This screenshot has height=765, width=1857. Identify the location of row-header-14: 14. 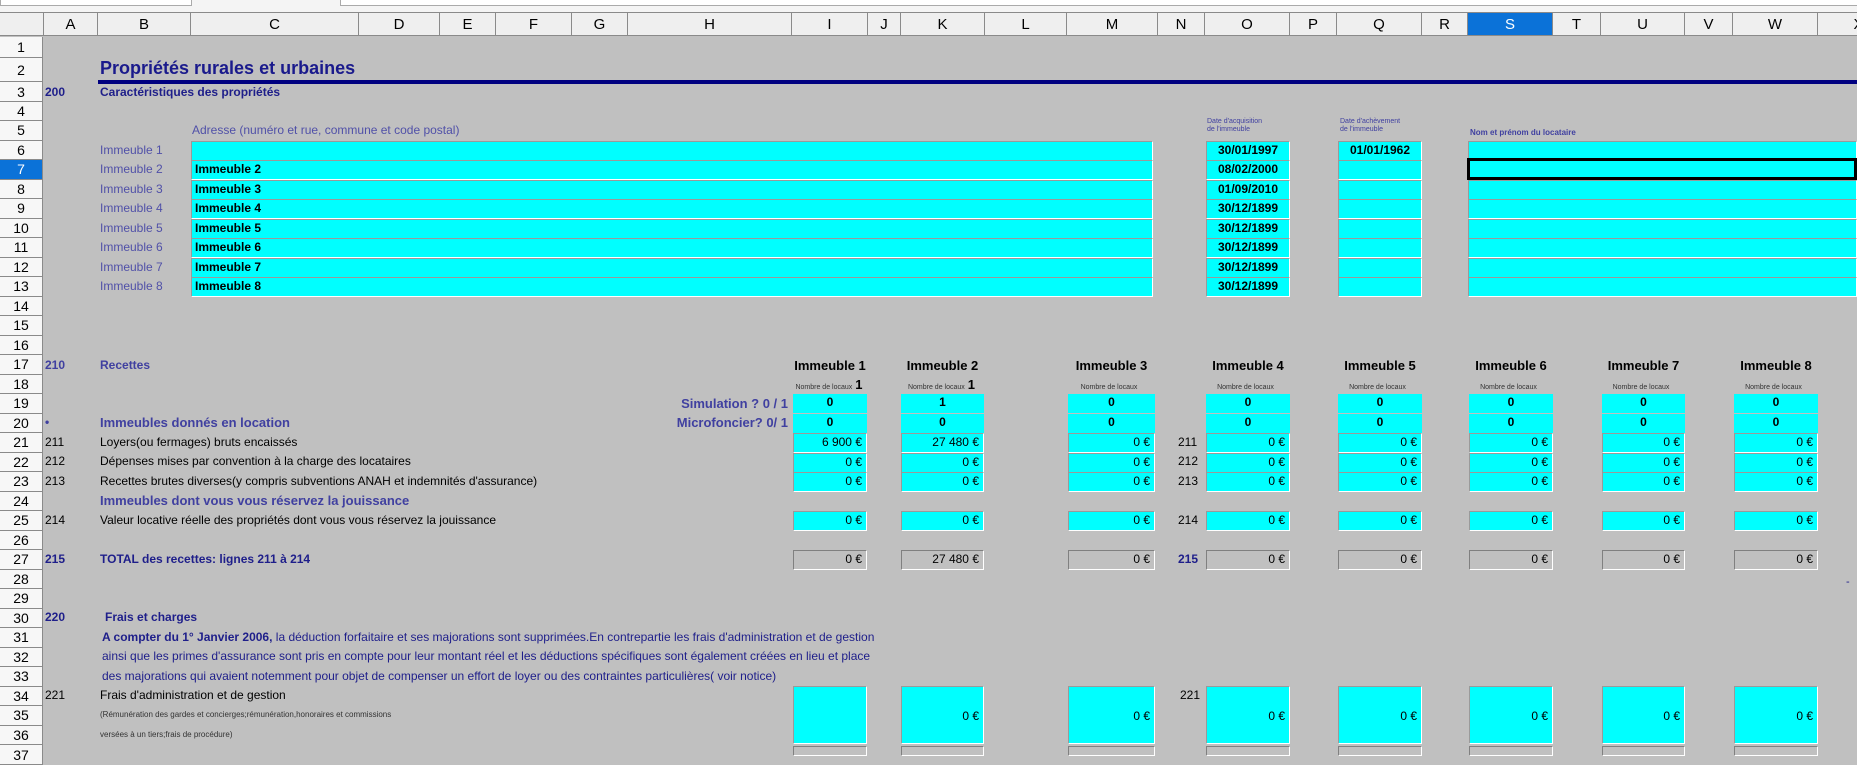
(21, 306).